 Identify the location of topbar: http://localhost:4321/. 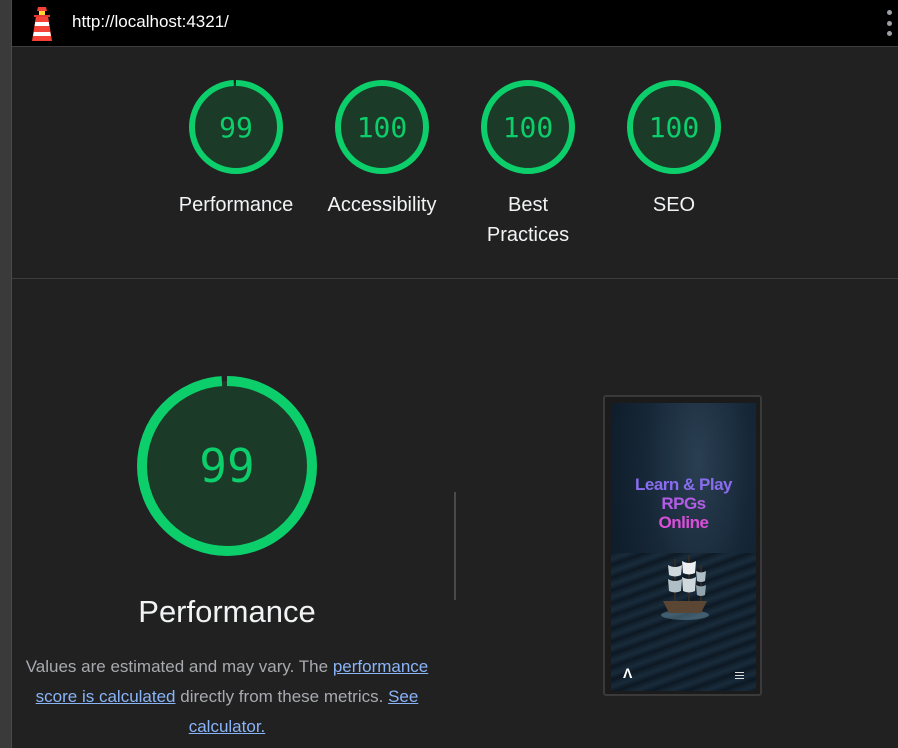
(455, 23).